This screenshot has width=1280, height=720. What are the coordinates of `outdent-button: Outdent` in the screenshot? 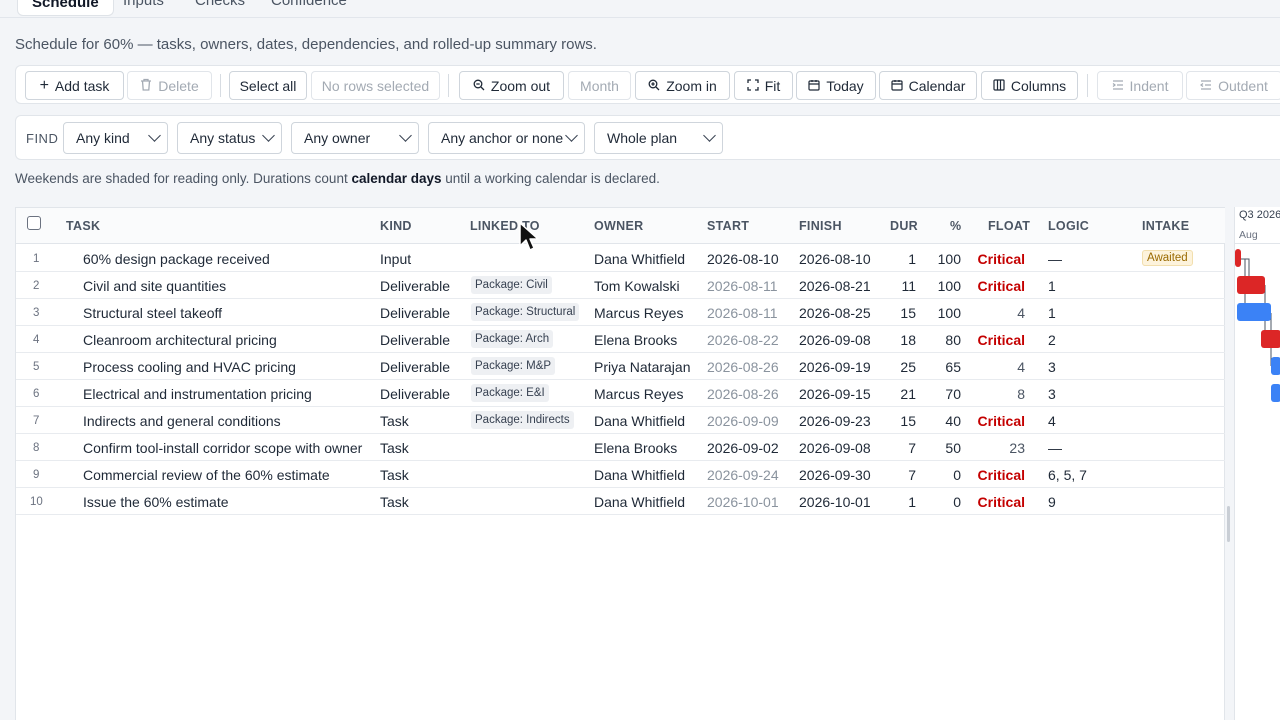 It's located at (1233, 85).